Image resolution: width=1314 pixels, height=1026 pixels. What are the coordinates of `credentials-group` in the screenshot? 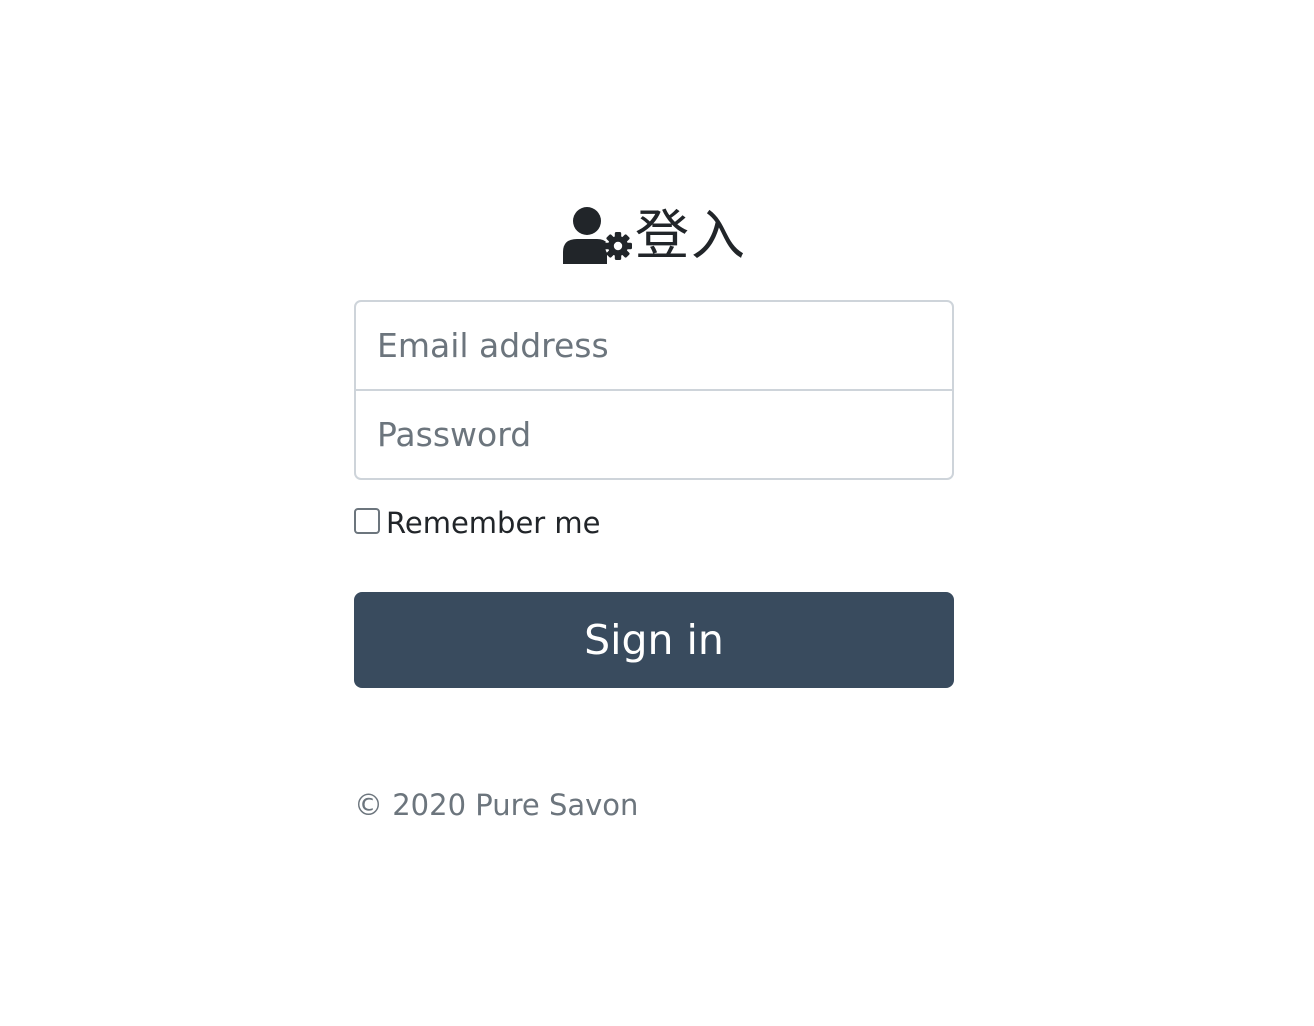 It's located at (654, 390).